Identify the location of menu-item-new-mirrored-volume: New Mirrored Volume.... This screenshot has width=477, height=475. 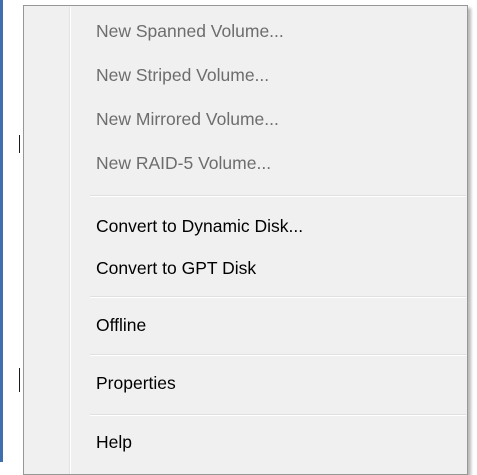
(245, 119).